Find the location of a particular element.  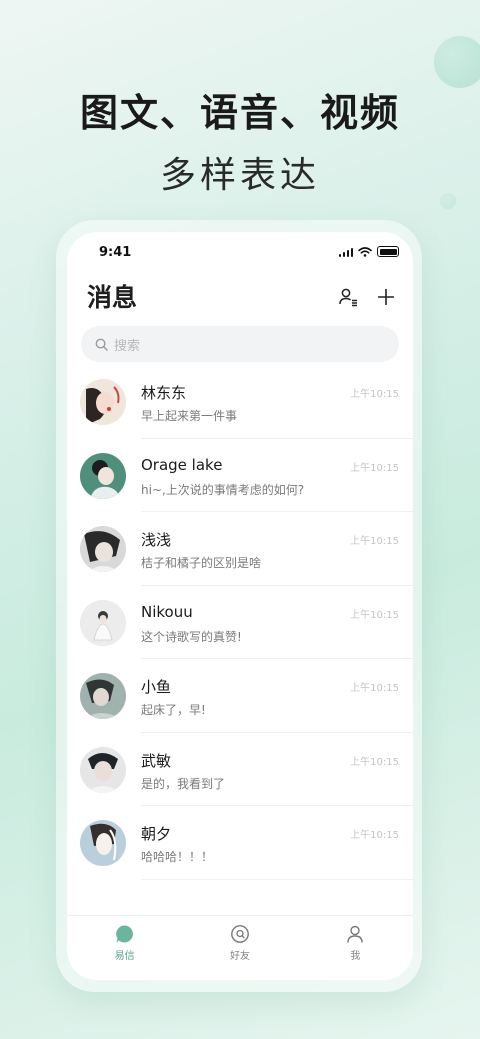

chat-name: 武敏 is located at coordinates (156, 760).